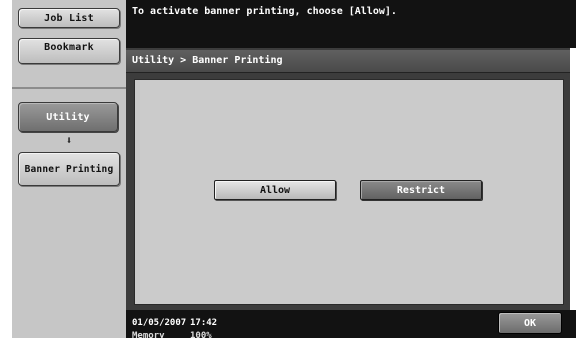  I want to click on status-bar: 01/05/2007 17:42 Memory 100% OK, so click(351, 325).